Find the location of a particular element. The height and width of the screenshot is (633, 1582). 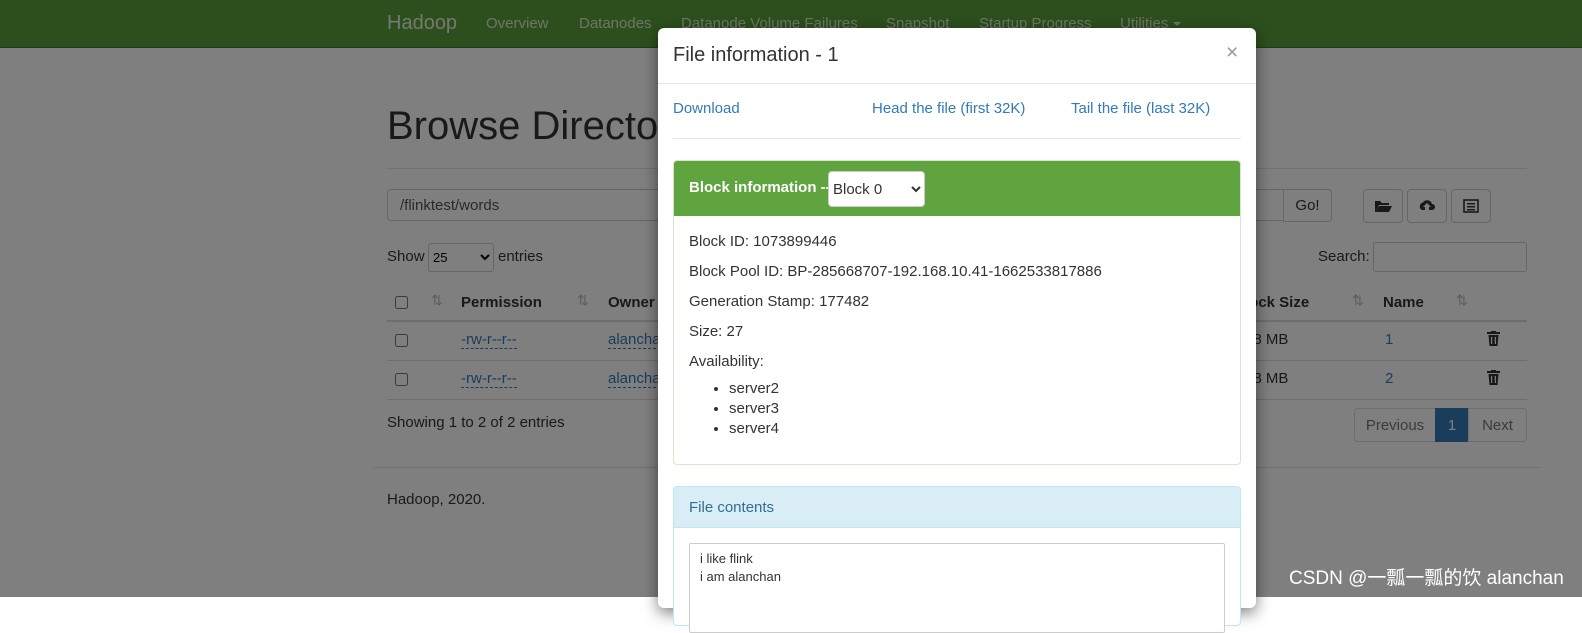

links-divider is located at coordinates (957, 138).